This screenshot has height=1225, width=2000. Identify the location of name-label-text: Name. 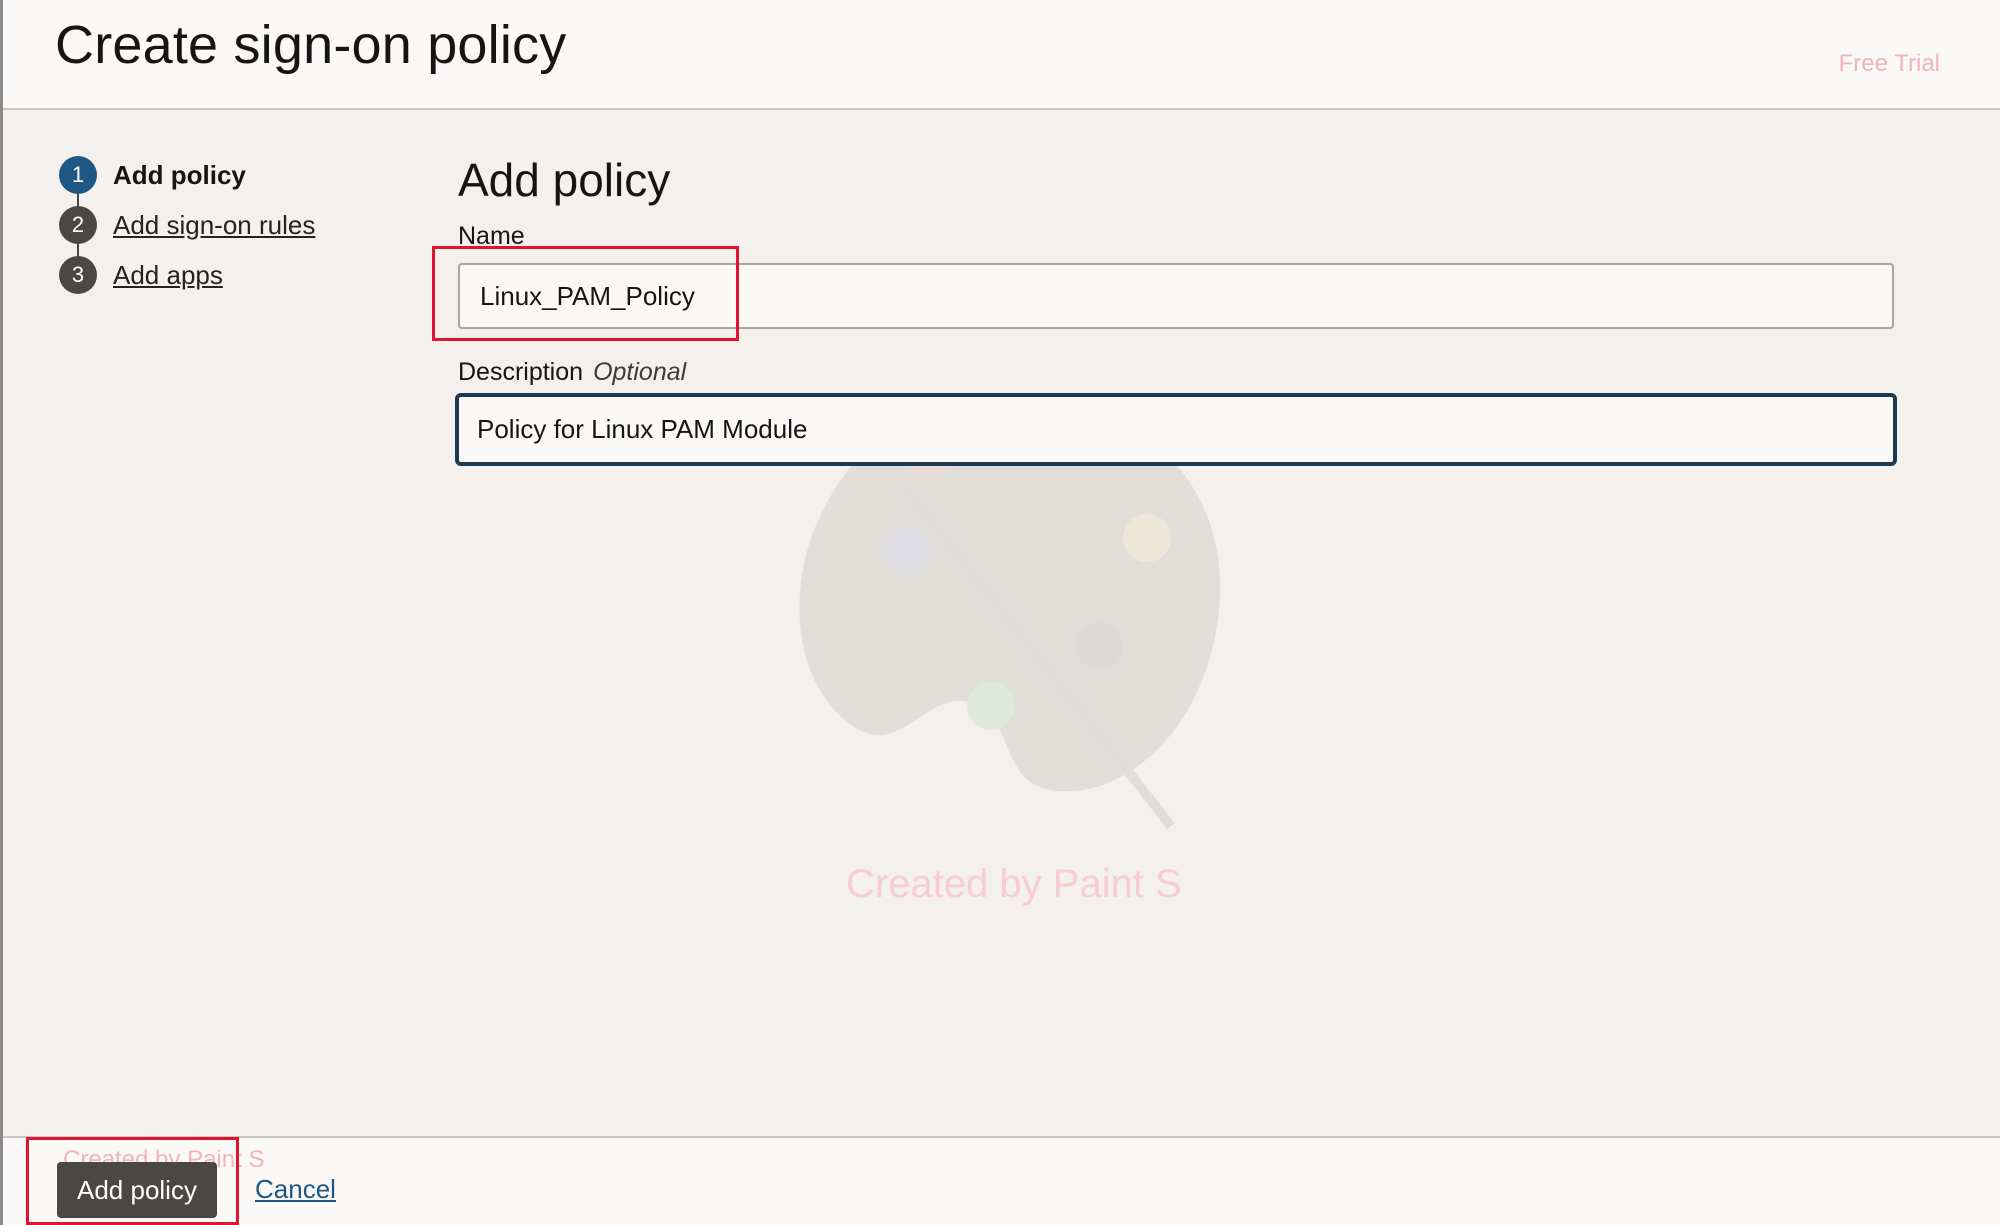
(491, 236).